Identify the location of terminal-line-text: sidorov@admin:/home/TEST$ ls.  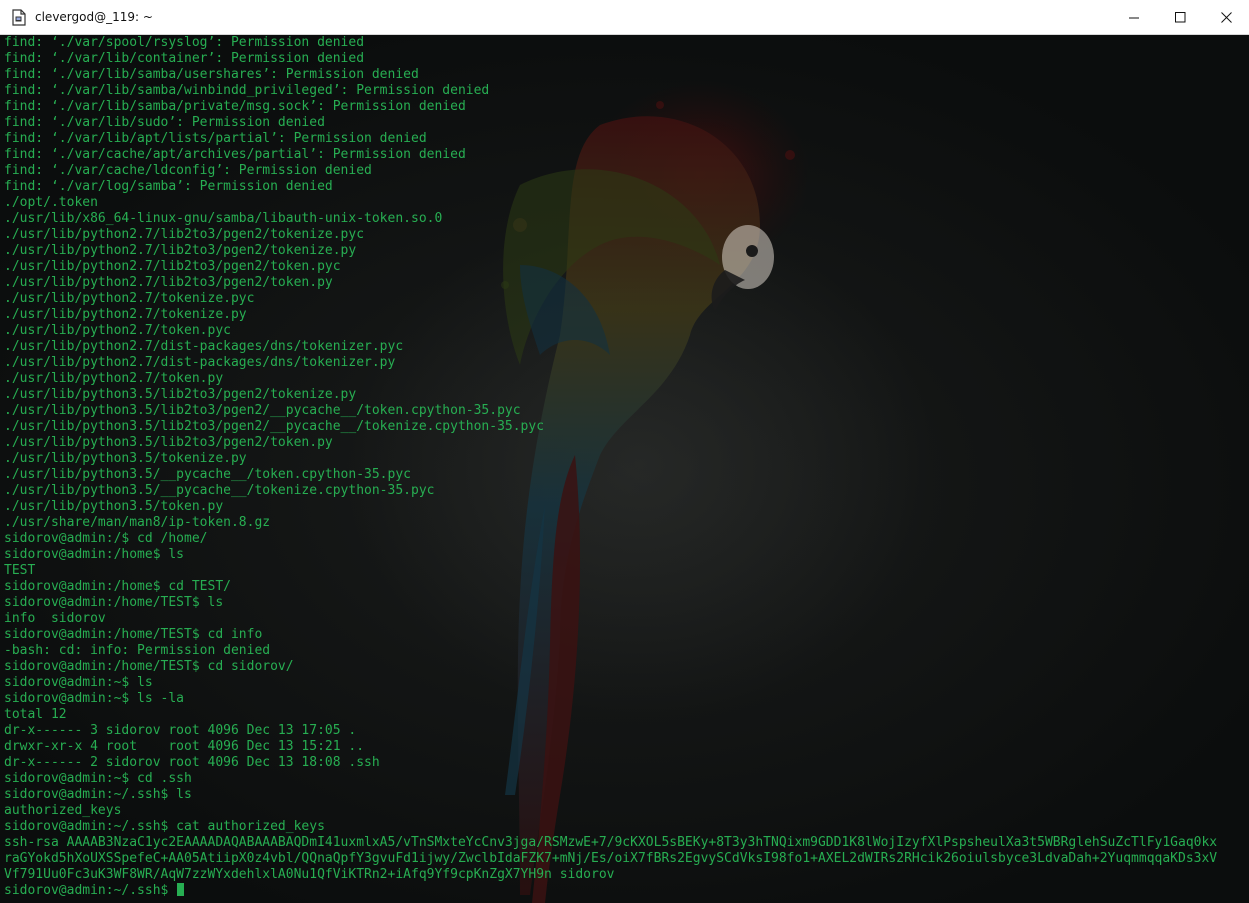
(114, 602).